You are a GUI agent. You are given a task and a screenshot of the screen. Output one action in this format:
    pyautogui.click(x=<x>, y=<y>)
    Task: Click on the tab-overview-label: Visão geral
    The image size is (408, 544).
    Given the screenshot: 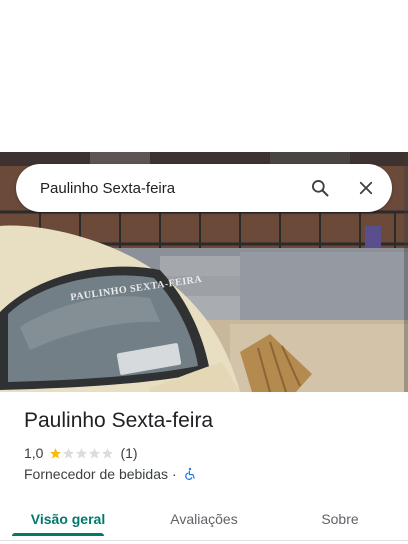 What is the action you would take?
    pyautogui.click(x=68, y=519)
    